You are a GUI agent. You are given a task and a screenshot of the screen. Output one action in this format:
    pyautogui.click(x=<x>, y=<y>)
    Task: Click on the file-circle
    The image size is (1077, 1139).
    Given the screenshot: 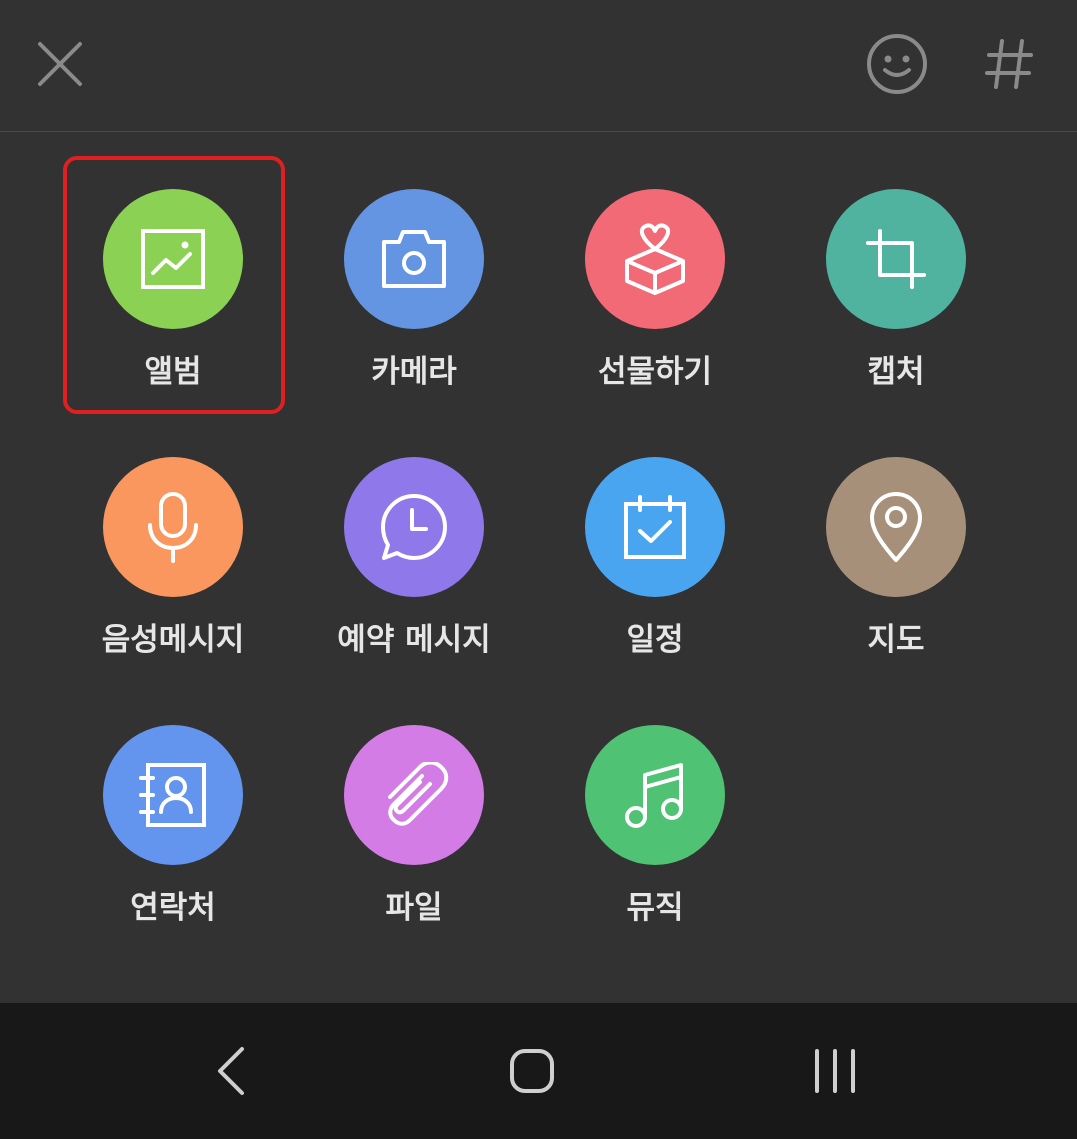 What is the action you would take?
    pyautogui.click(x=414, y=795)
    